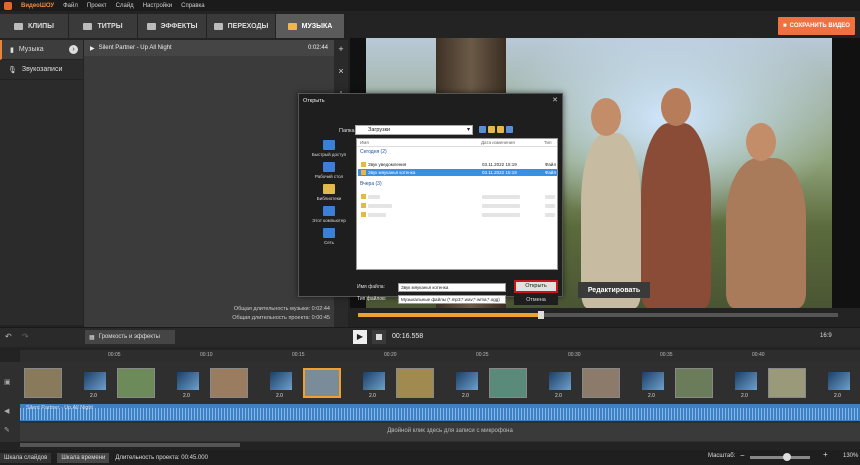 The width and height of the screenshot is (860, 465). I want to click on cancel-button: Отмена, so click(536, 300).